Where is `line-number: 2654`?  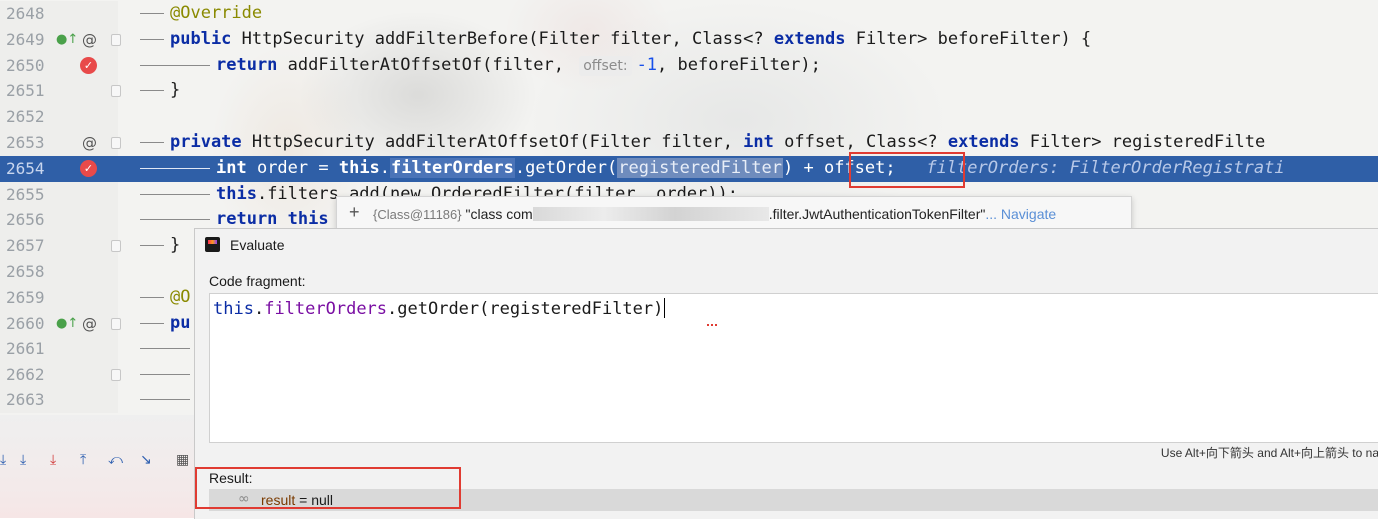 line-number: 2654 is located at coordinates (25, 168).